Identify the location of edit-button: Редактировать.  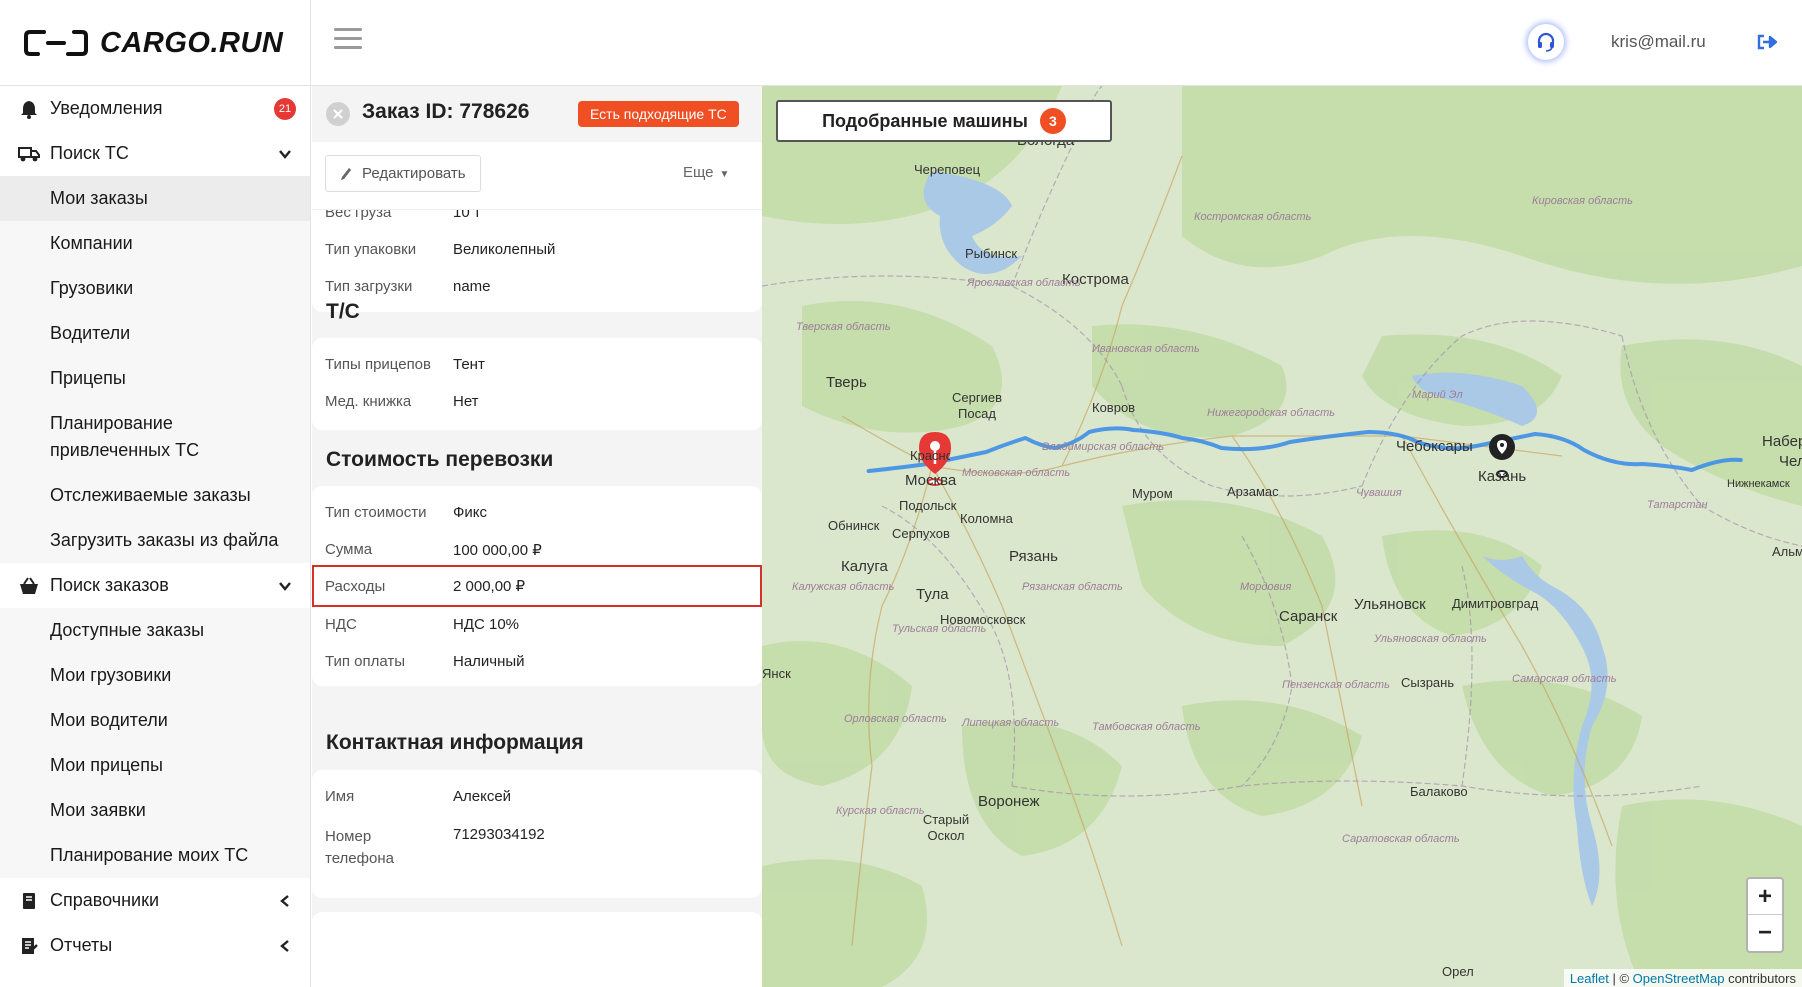
(403, 173).